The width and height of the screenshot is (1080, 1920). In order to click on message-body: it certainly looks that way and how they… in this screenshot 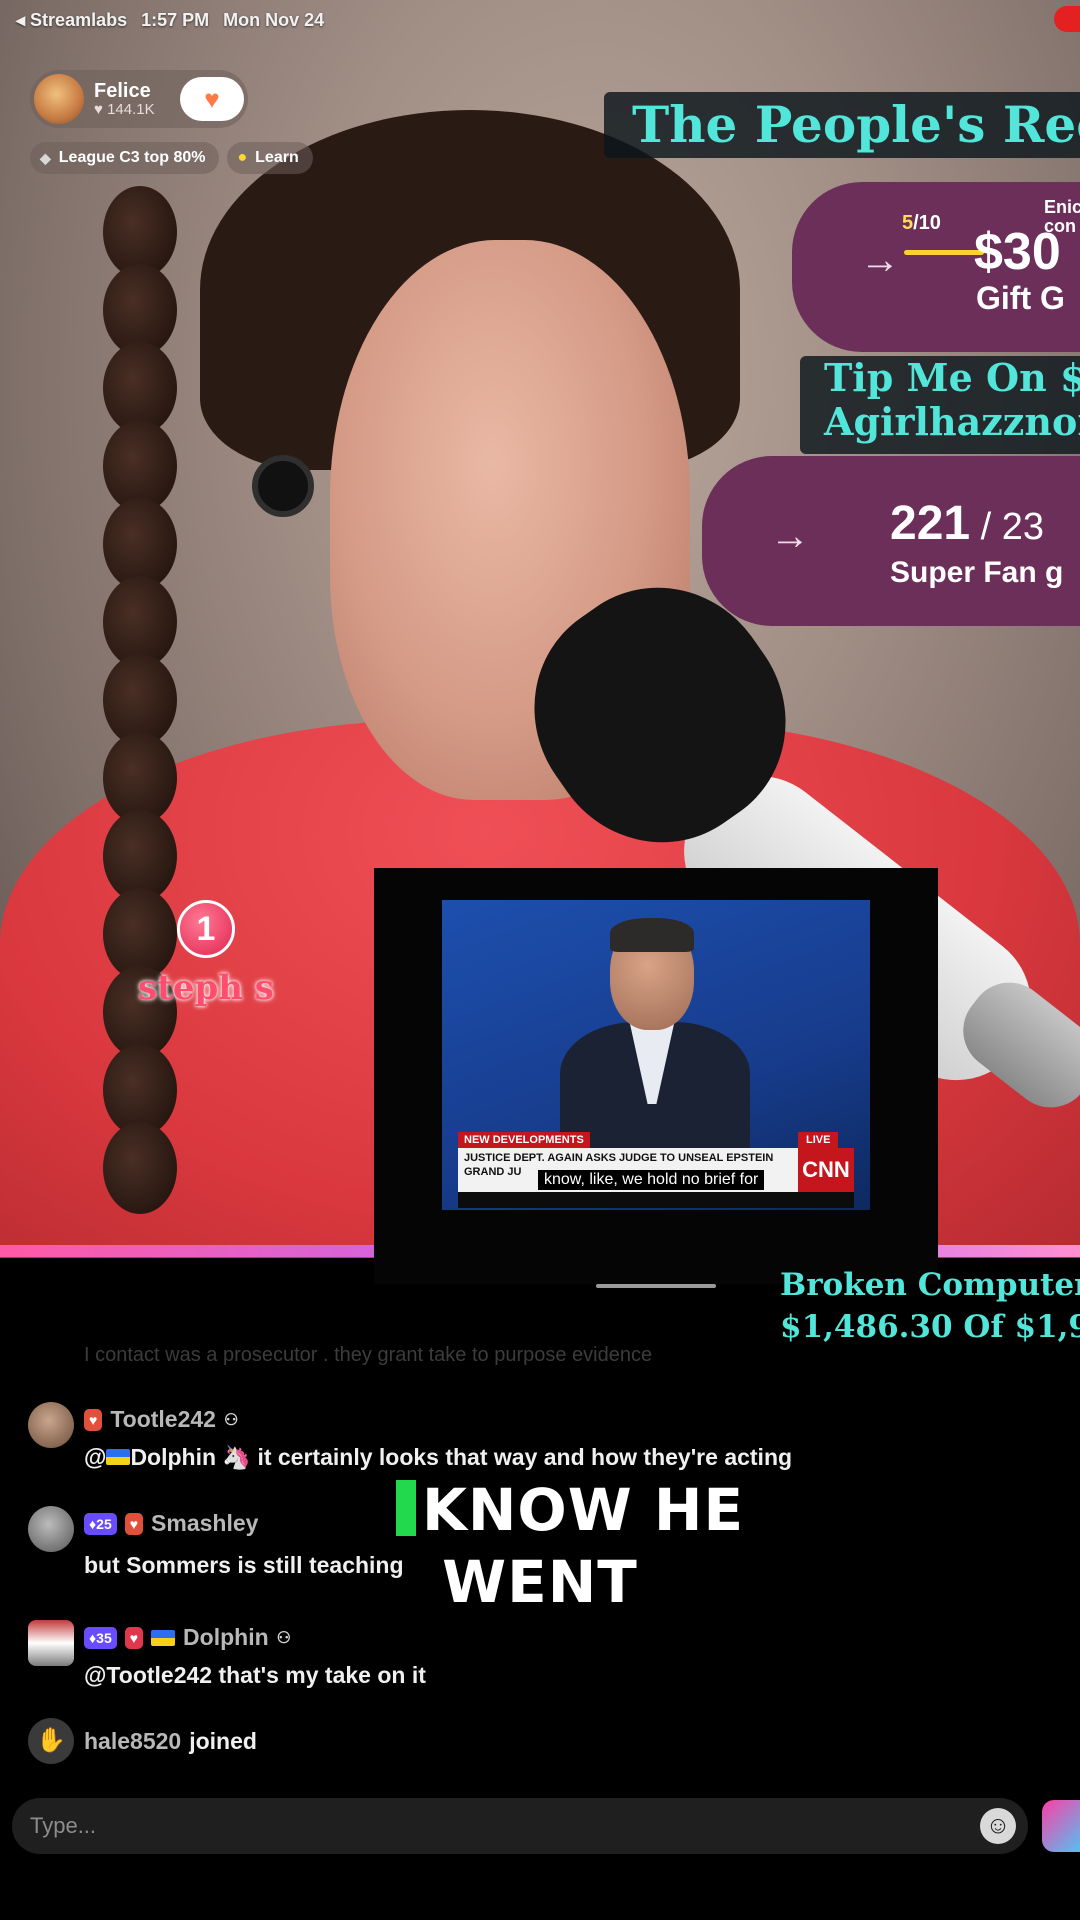, I will do `click(525, 1457)`.